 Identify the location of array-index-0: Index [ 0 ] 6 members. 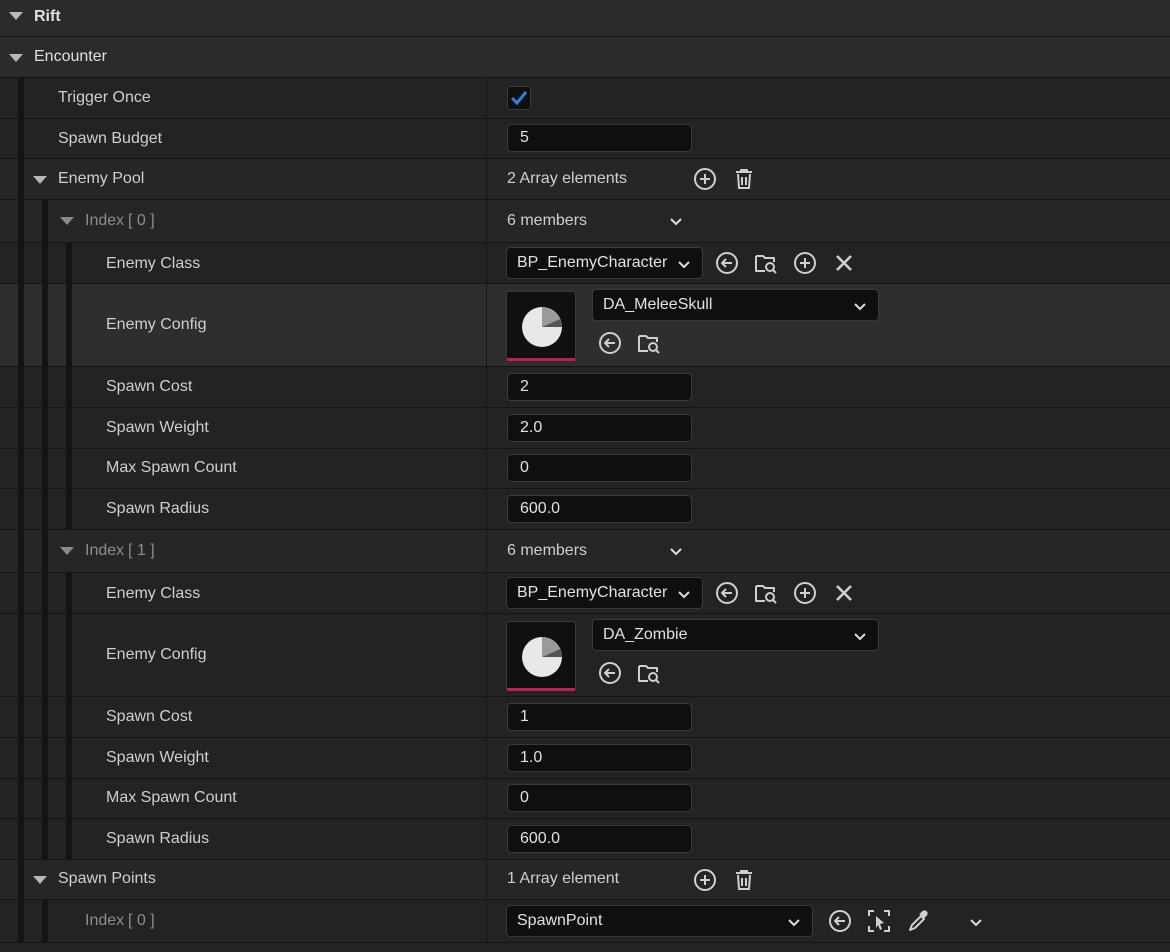
(585, 221).